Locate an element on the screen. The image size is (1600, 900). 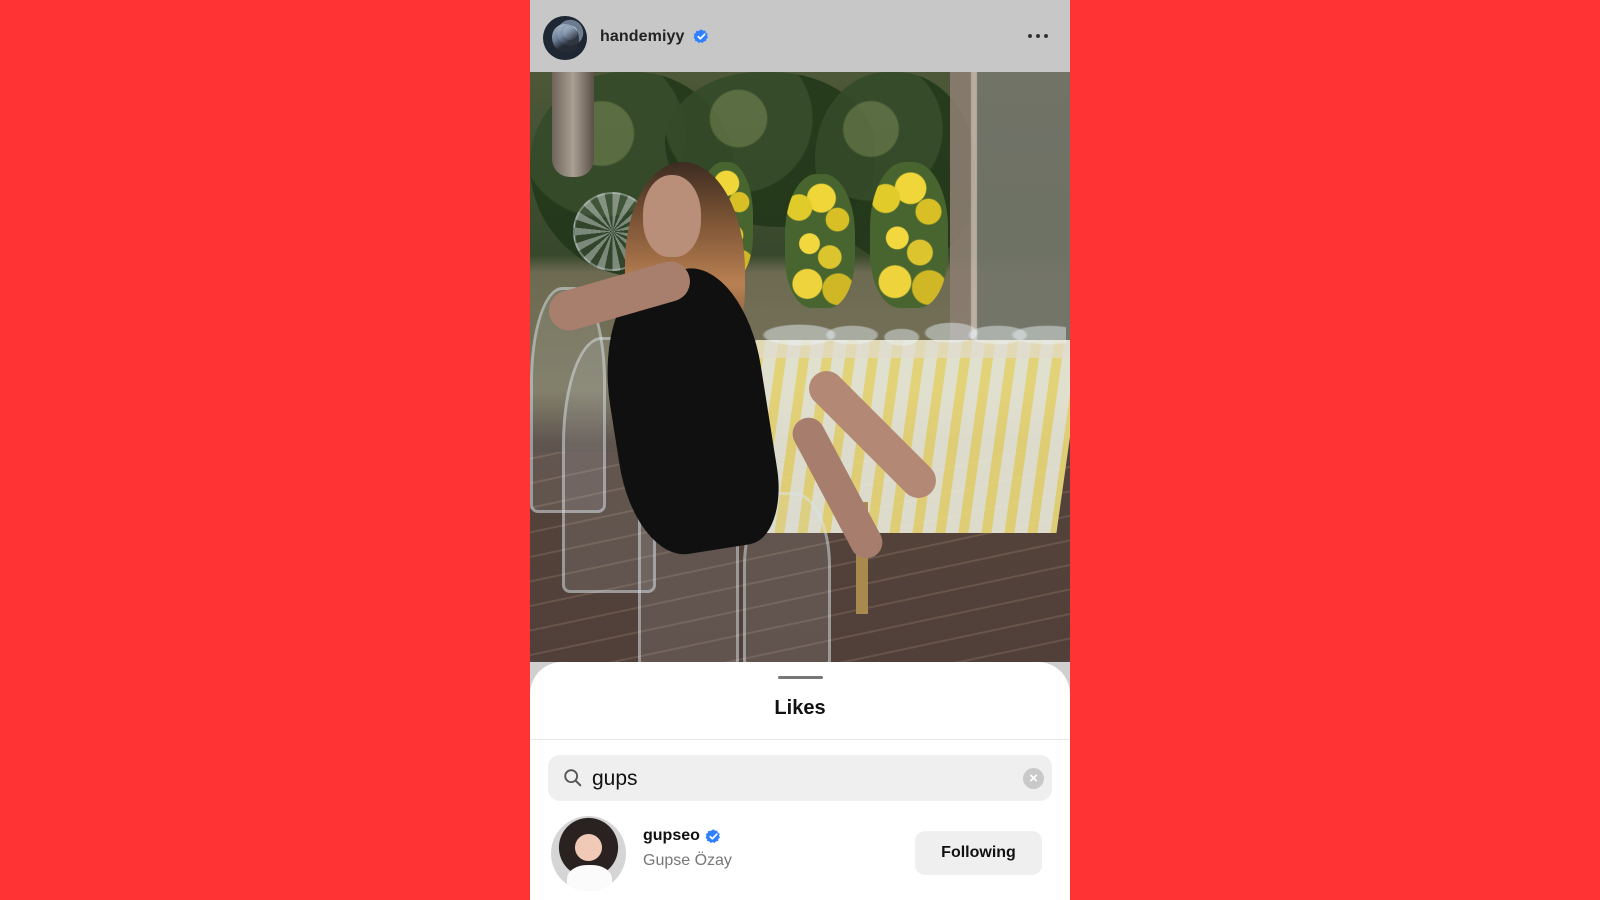
post-header: handemiyy is located at coordinates (800, 36).